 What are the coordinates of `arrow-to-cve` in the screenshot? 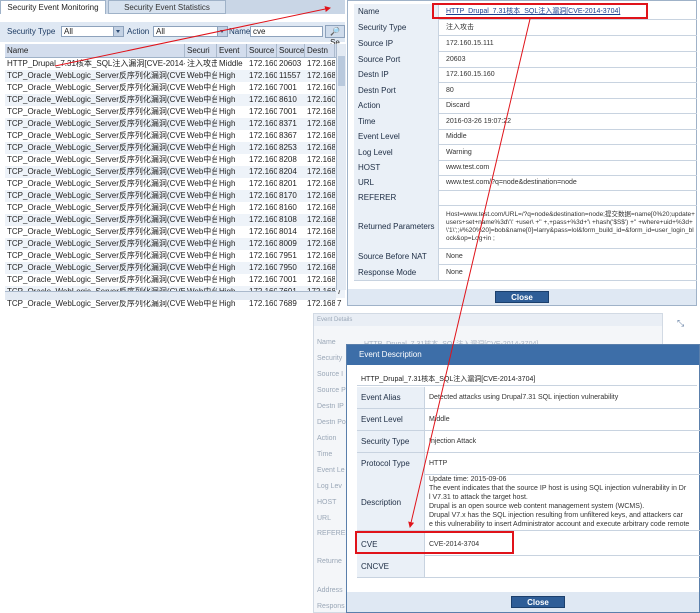 It's located at (469, 273).